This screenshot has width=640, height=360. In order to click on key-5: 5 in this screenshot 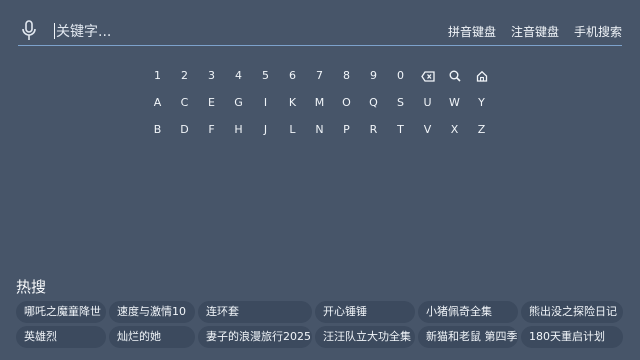, I will do `click(265, 76)`.